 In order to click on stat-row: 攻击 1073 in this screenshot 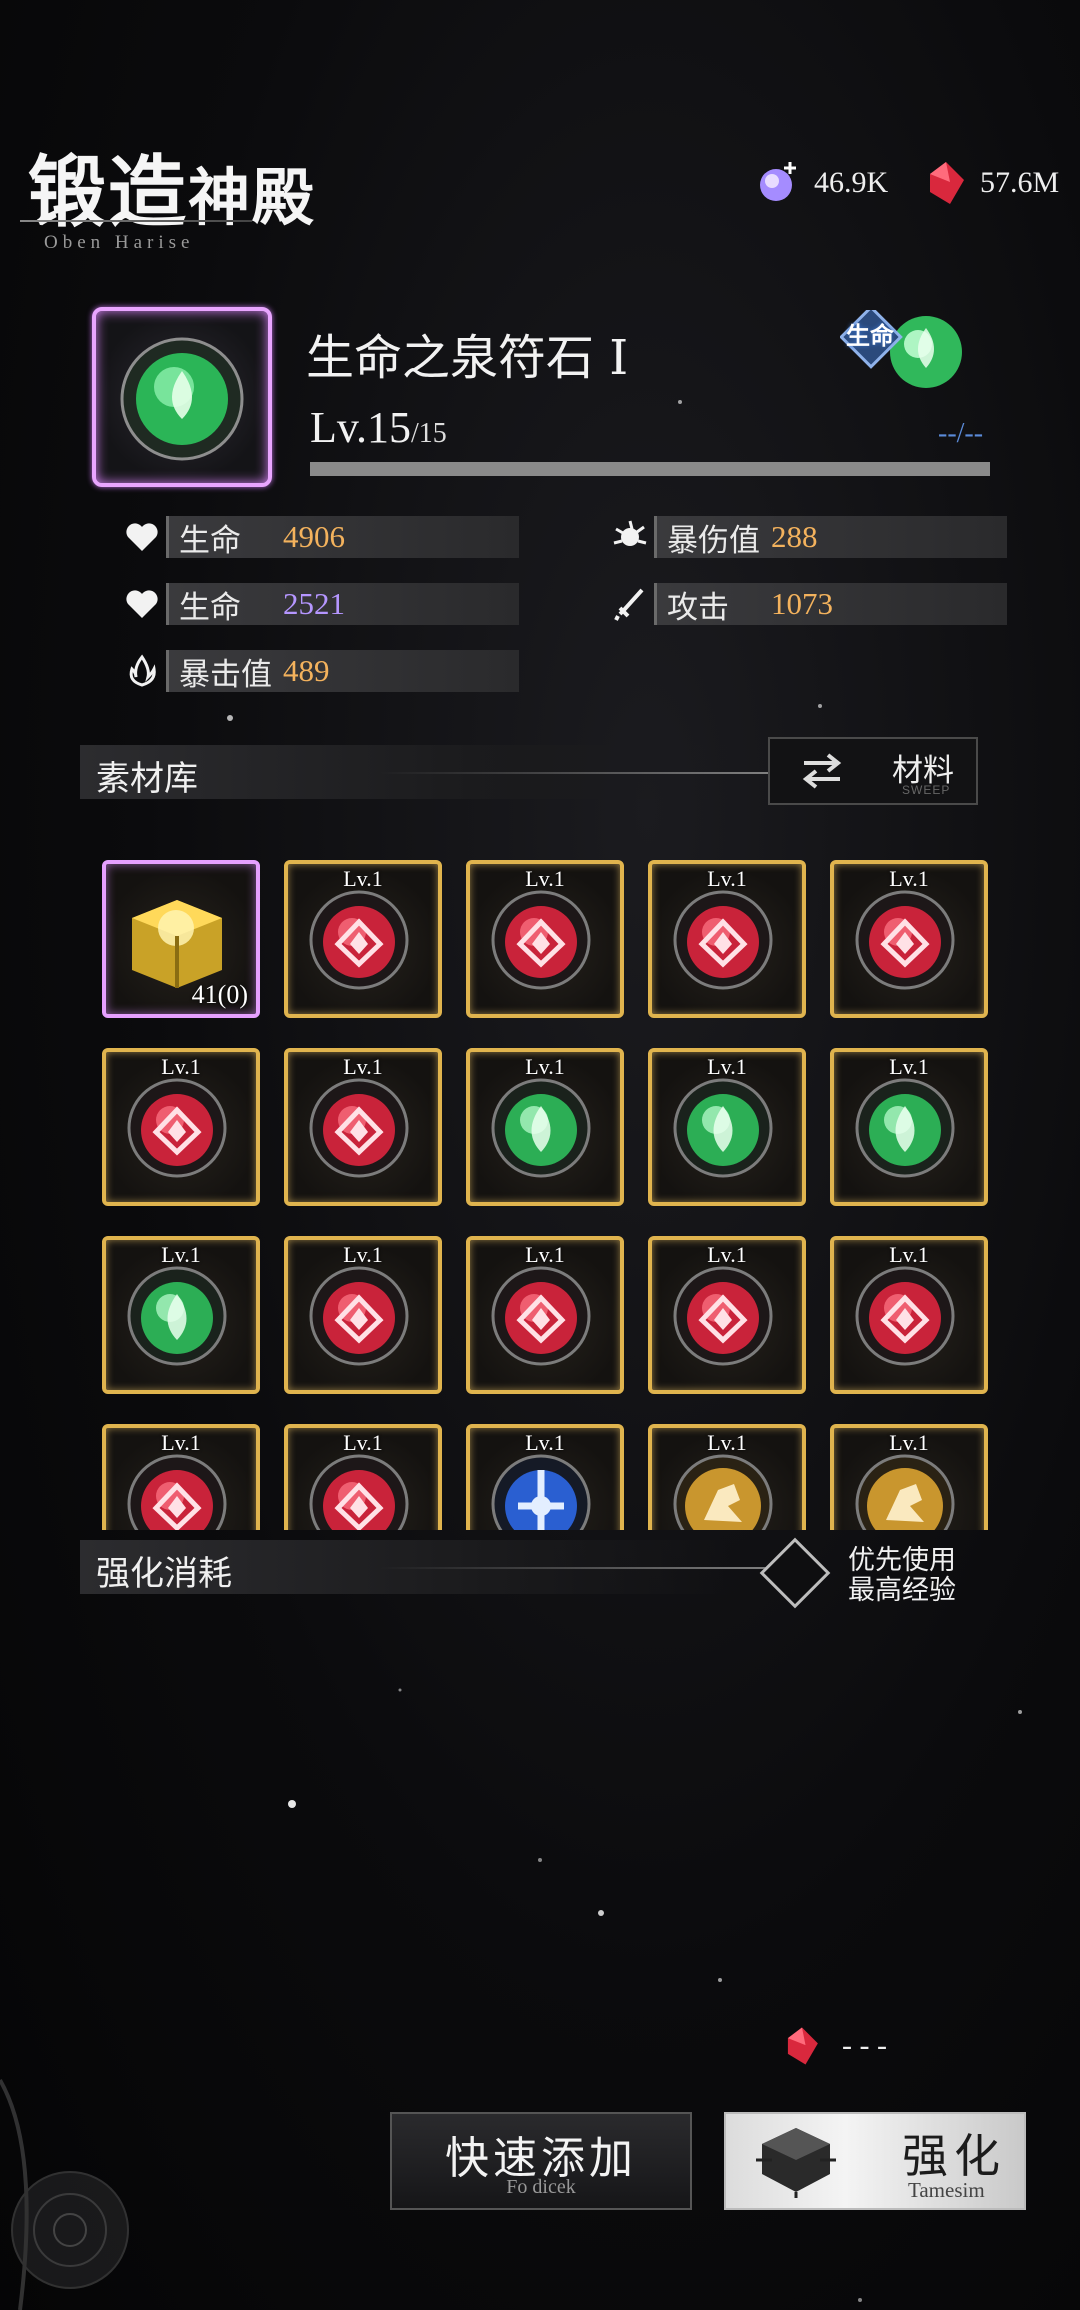, I will do `click(830, 604)`.